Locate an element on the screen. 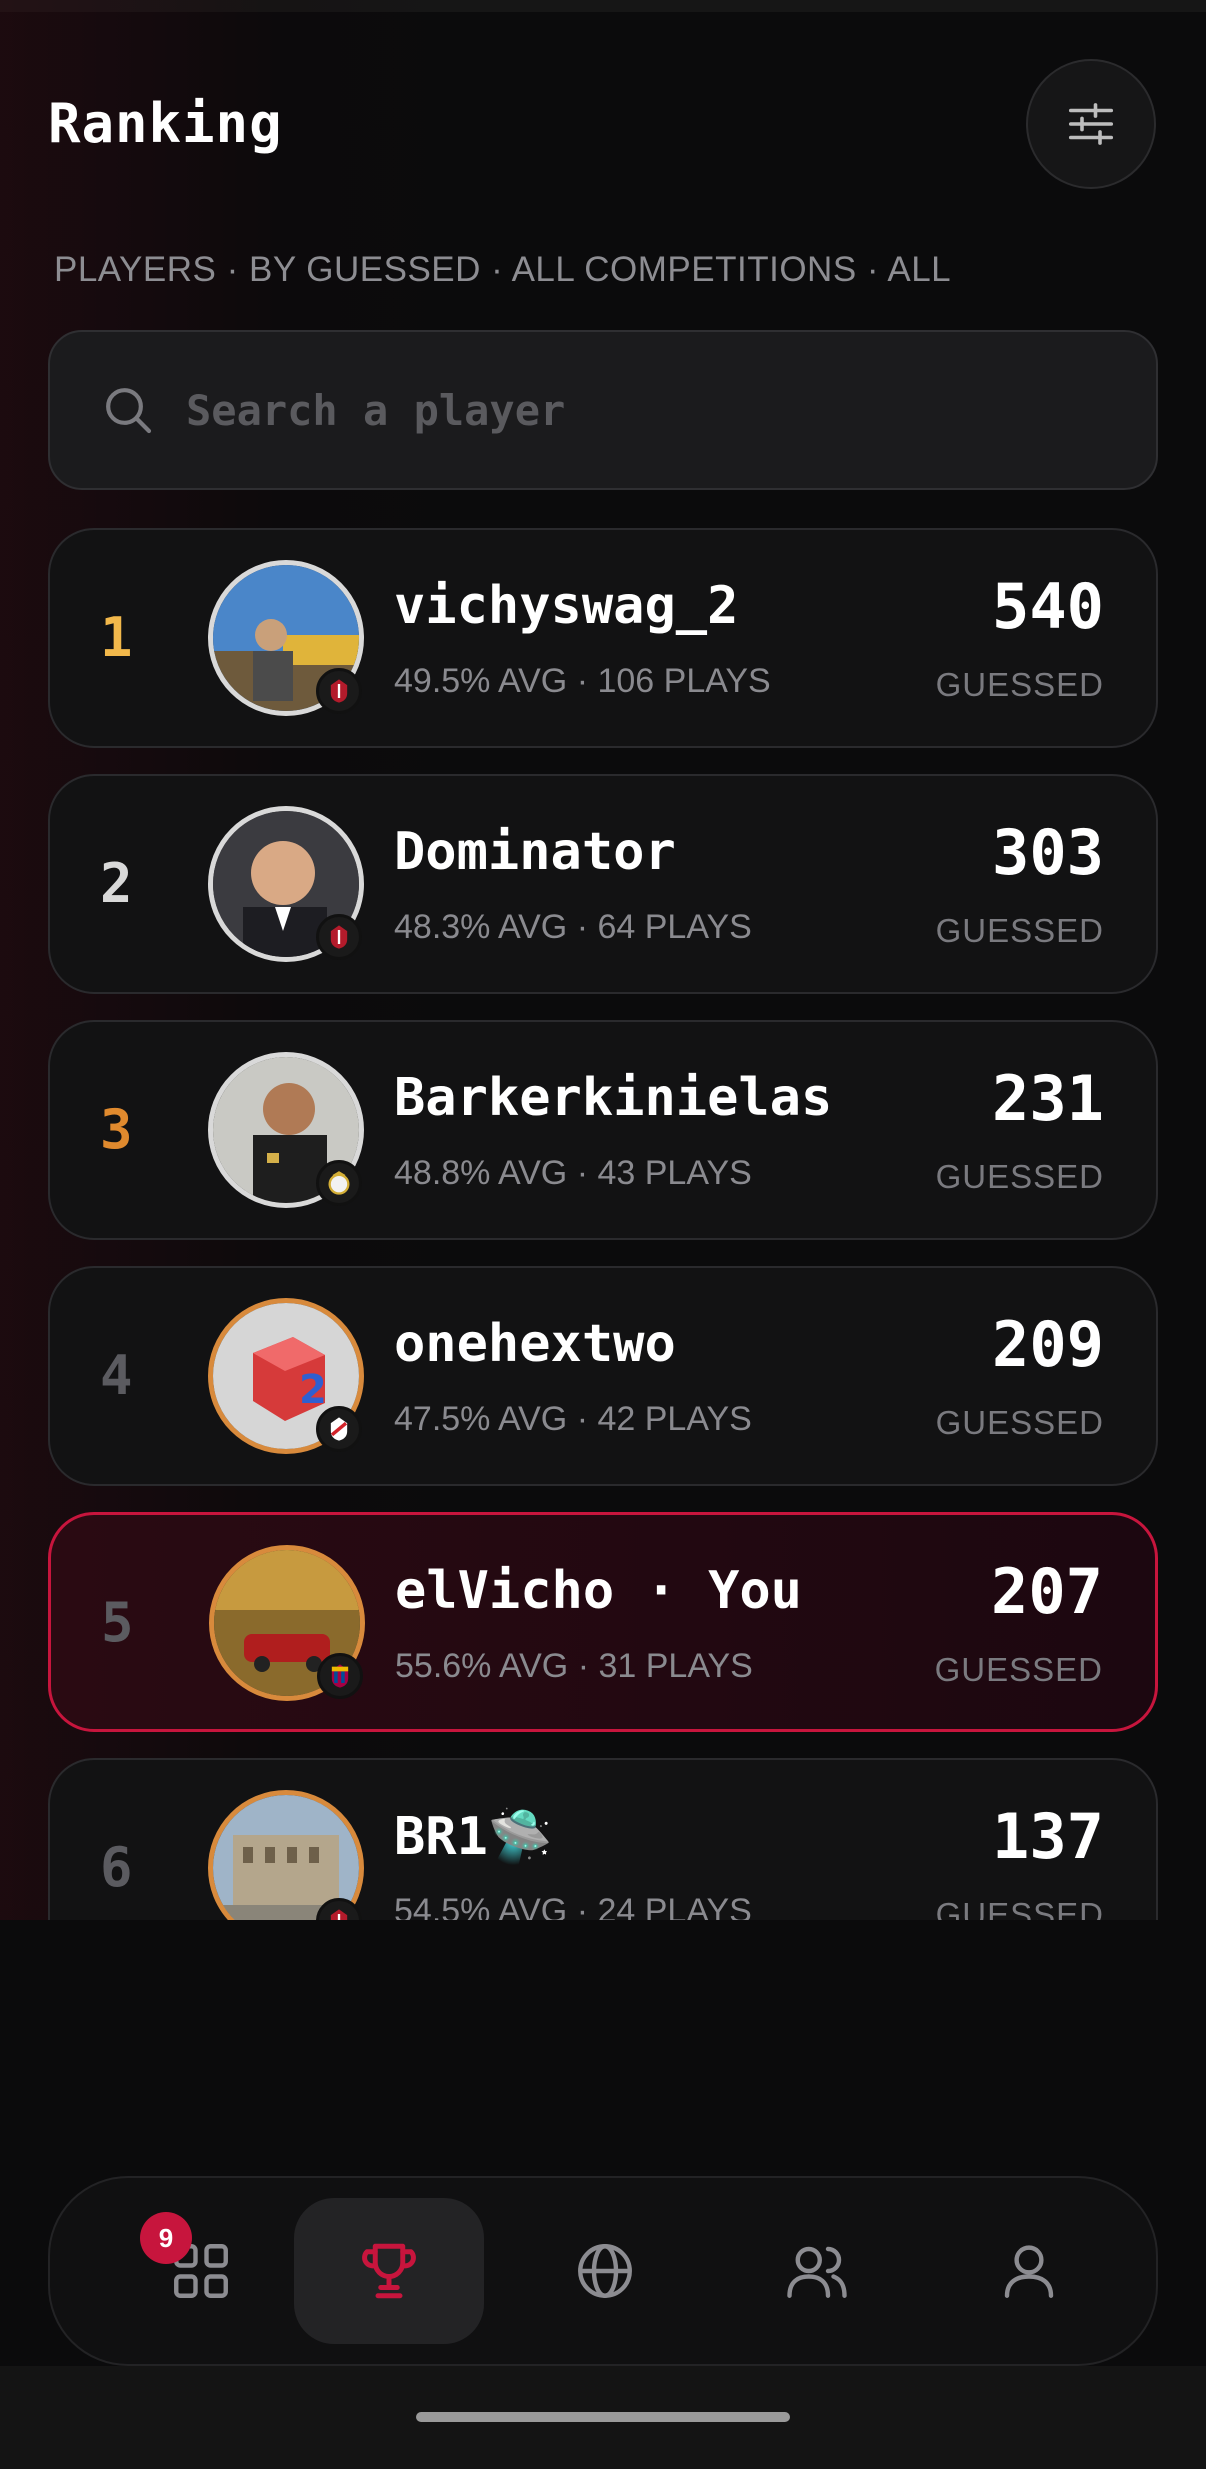 The image size is (1206, 2469). list-cutoff-area is located at coordinates (603, 2050).